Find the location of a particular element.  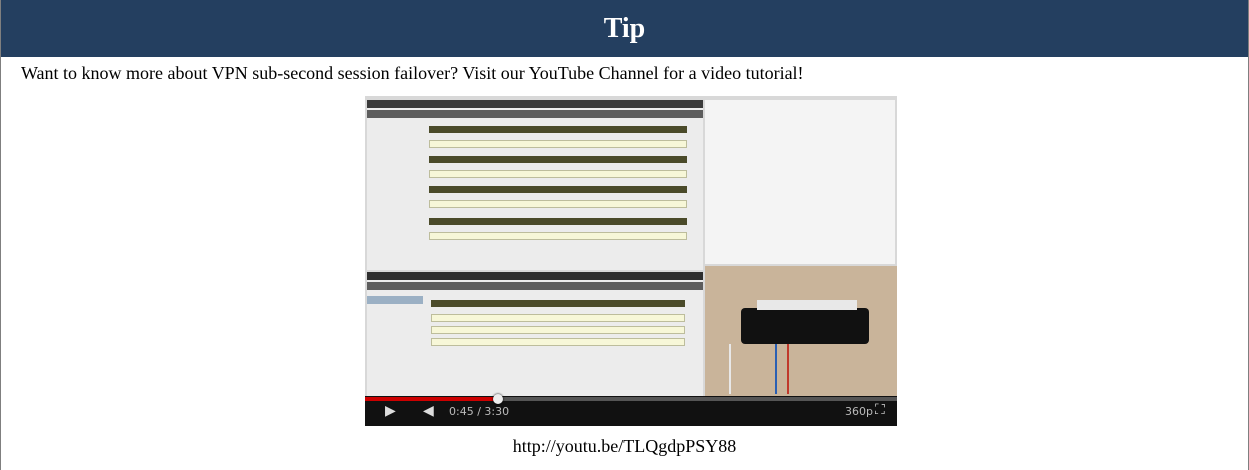

video-pane-bottom-right is located at coordinates (801, 331).